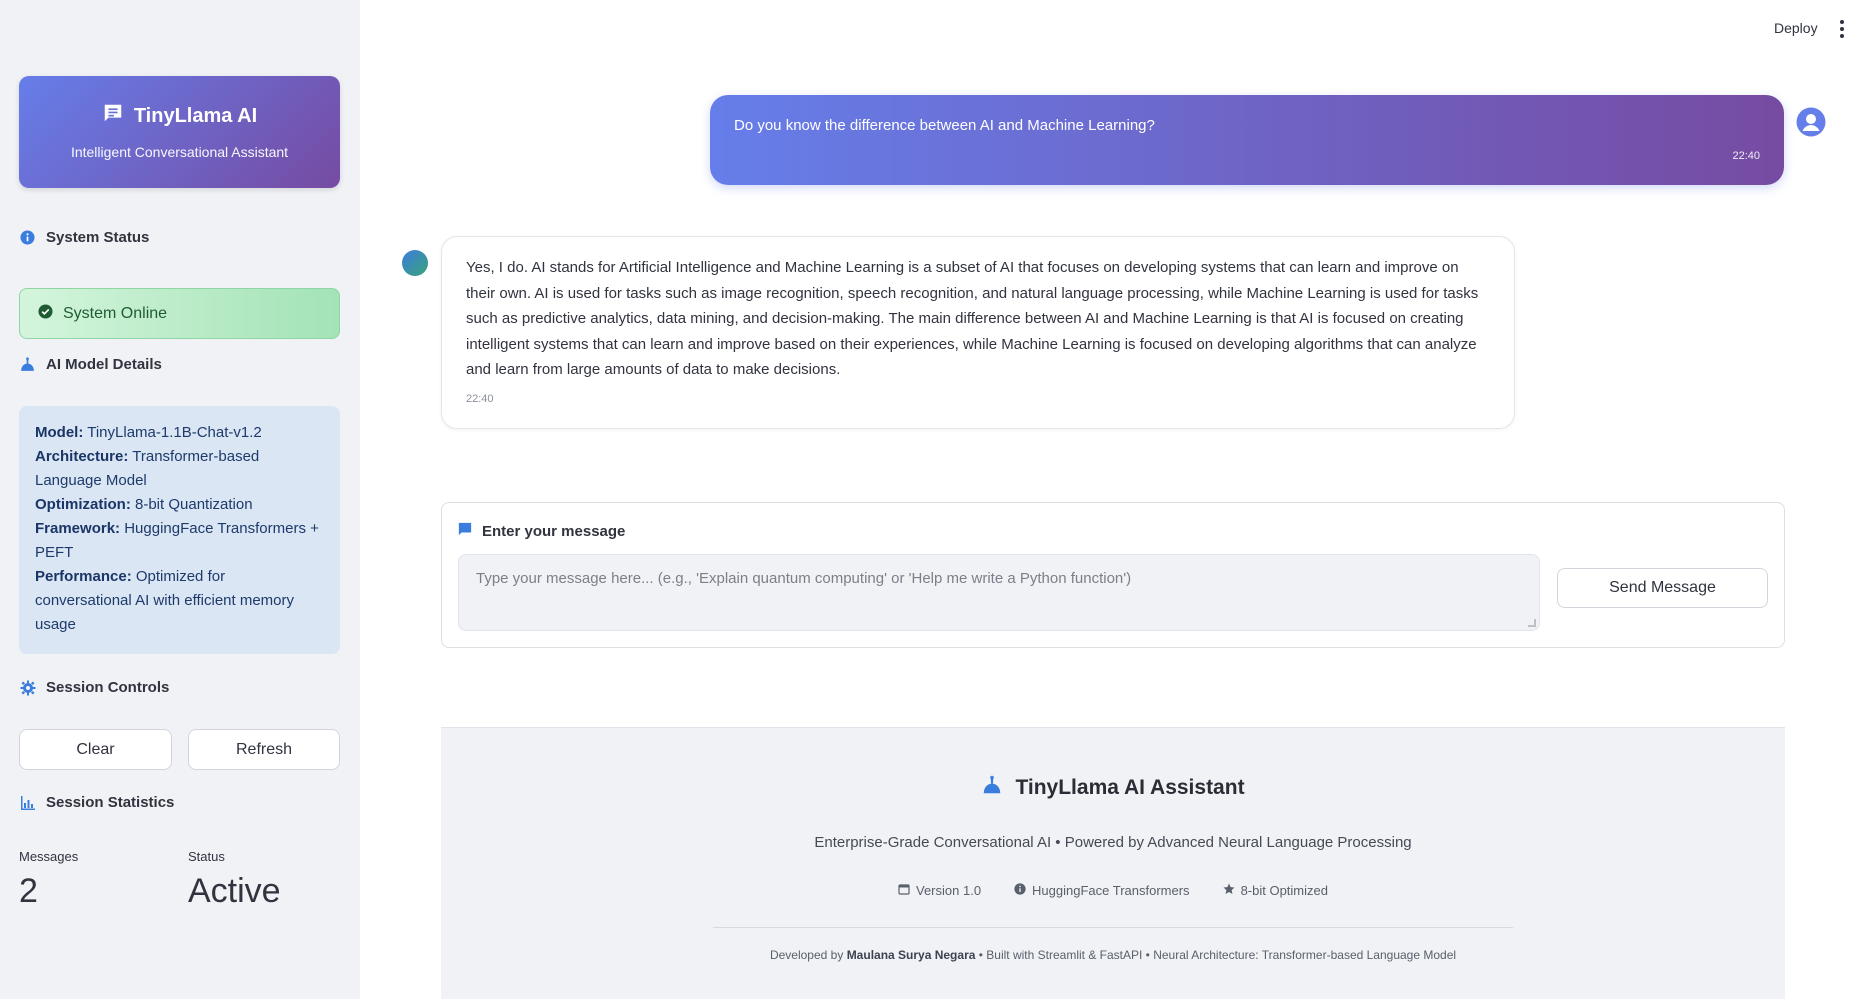 The image size is (1875, 999). I want to click on clear-button: Clear, so click(95, 749).